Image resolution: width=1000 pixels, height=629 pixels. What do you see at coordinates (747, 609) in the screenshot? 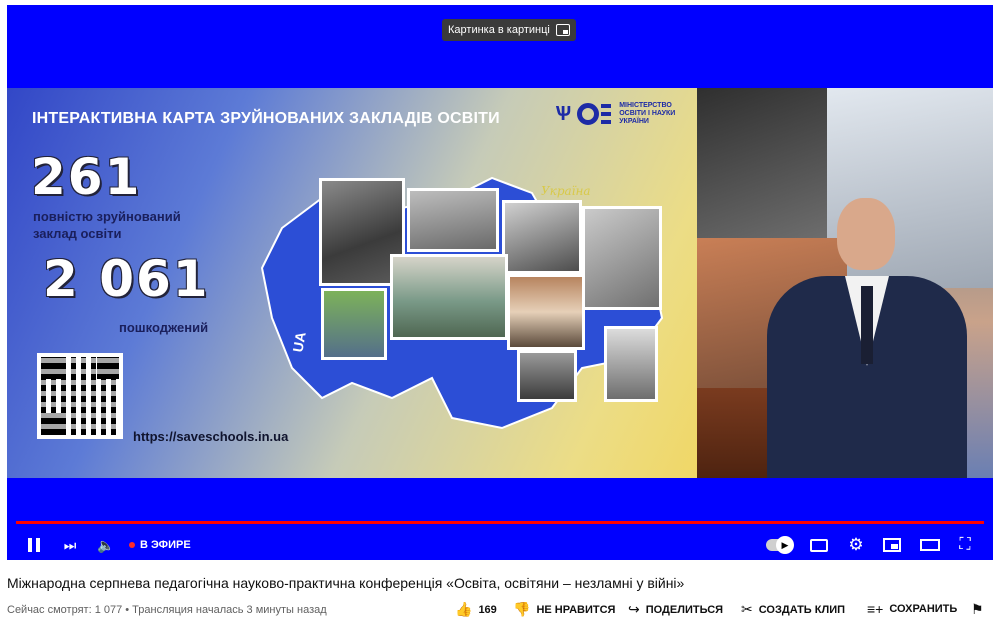
I see `scissors-icon: ✂` at bounding box center [747, 609].